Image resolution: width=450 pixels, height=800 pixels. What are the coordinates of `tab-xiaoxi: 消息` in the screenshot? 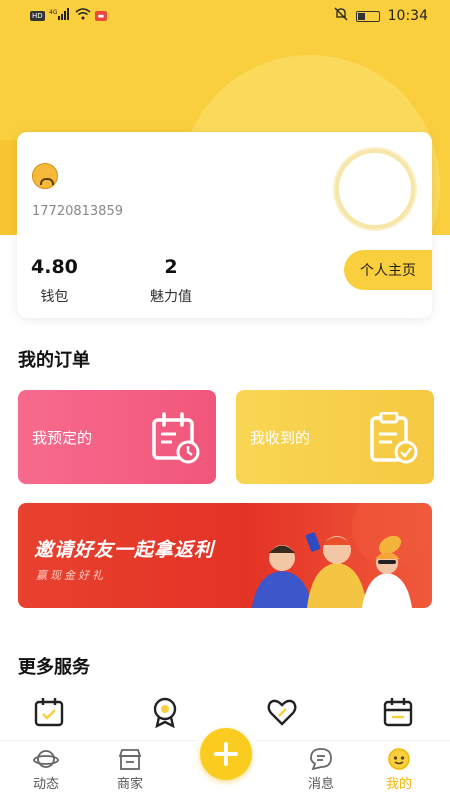 It's located at (321, 769).